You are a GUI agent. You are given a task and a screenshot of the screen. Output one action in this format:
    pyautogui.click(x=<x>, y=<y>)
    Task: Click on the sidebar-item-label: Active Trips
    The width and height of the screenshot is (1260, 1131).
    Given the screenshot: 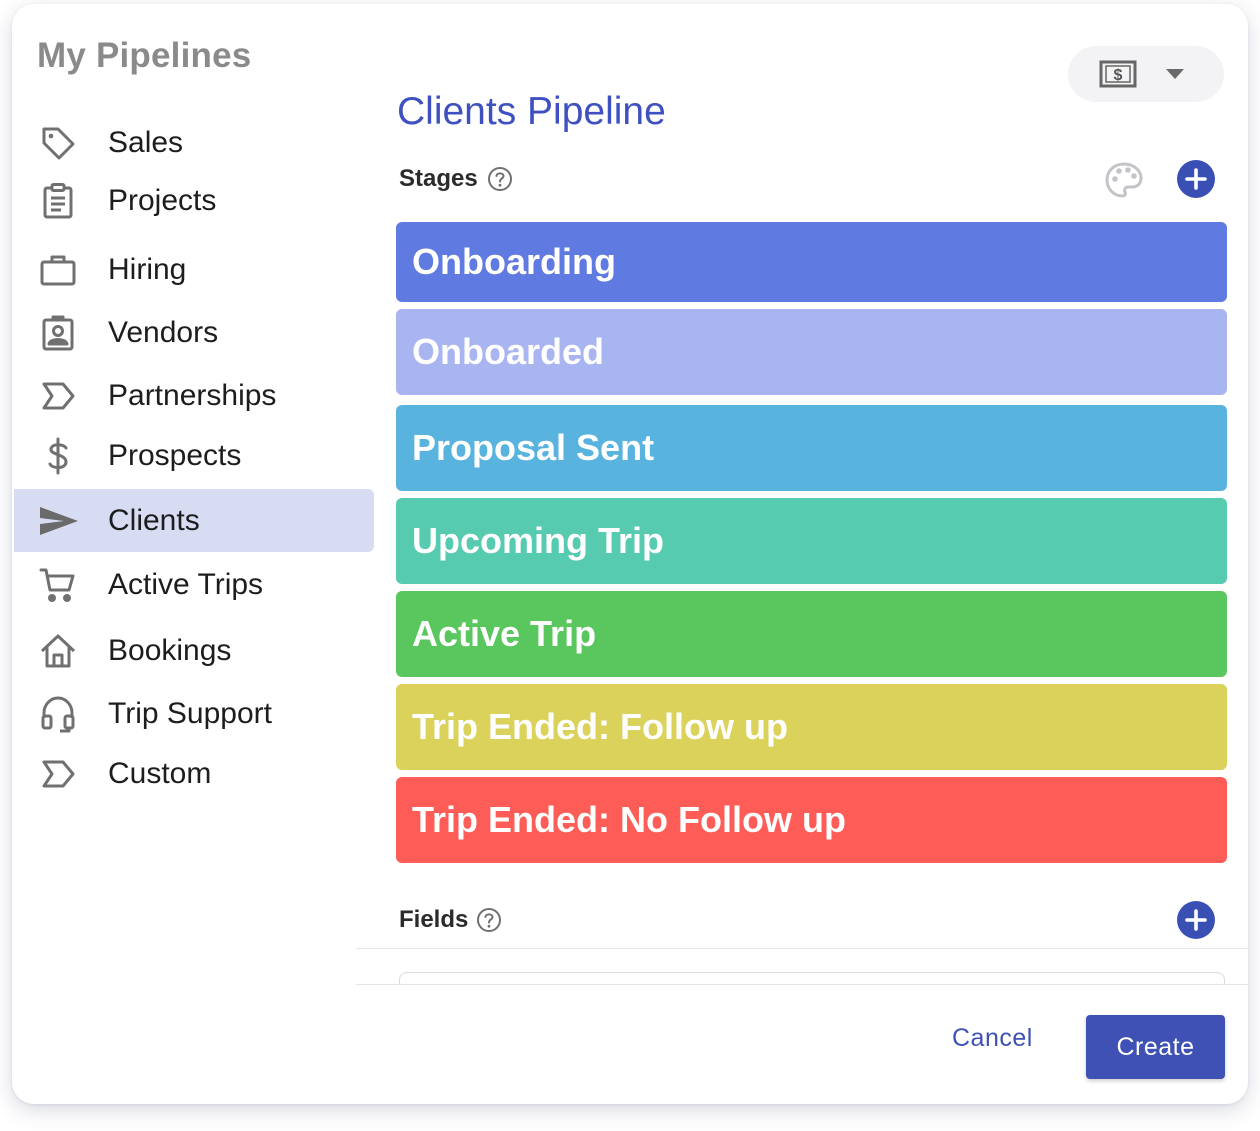 What is the action you would take?
    pyautogui.click(x=186, y=584)
    